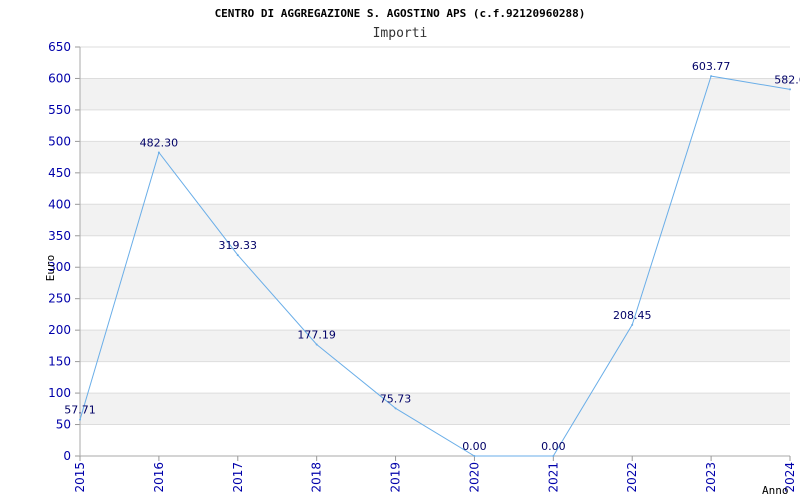  I want to click on x-tick-label: 2016, so click(159, 477).